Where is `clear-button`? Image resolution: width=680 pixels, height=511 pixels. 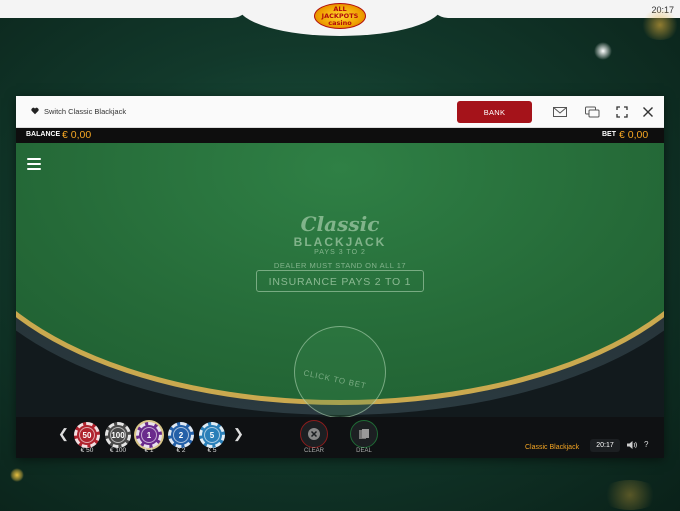
clear-button is located at coordinates (314, 434).